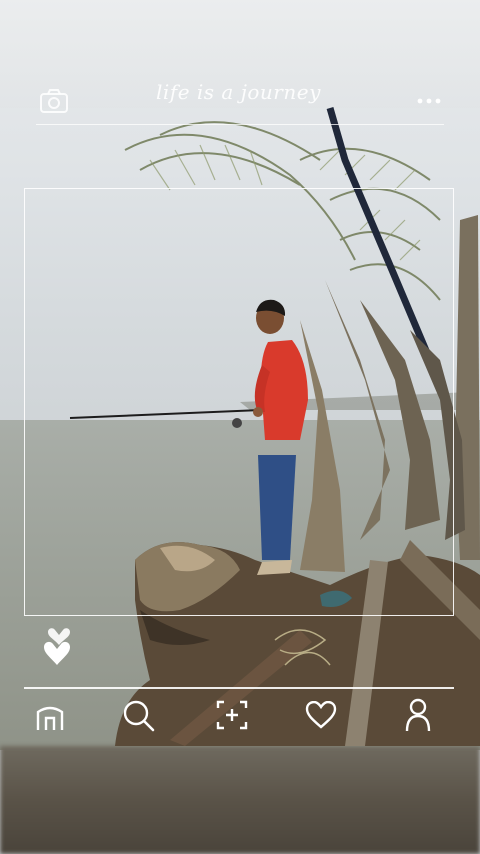 The image size is (480, 854). Describe the element at coordinates (429, 101) in the screenshot. I see `more-icon` at that location.